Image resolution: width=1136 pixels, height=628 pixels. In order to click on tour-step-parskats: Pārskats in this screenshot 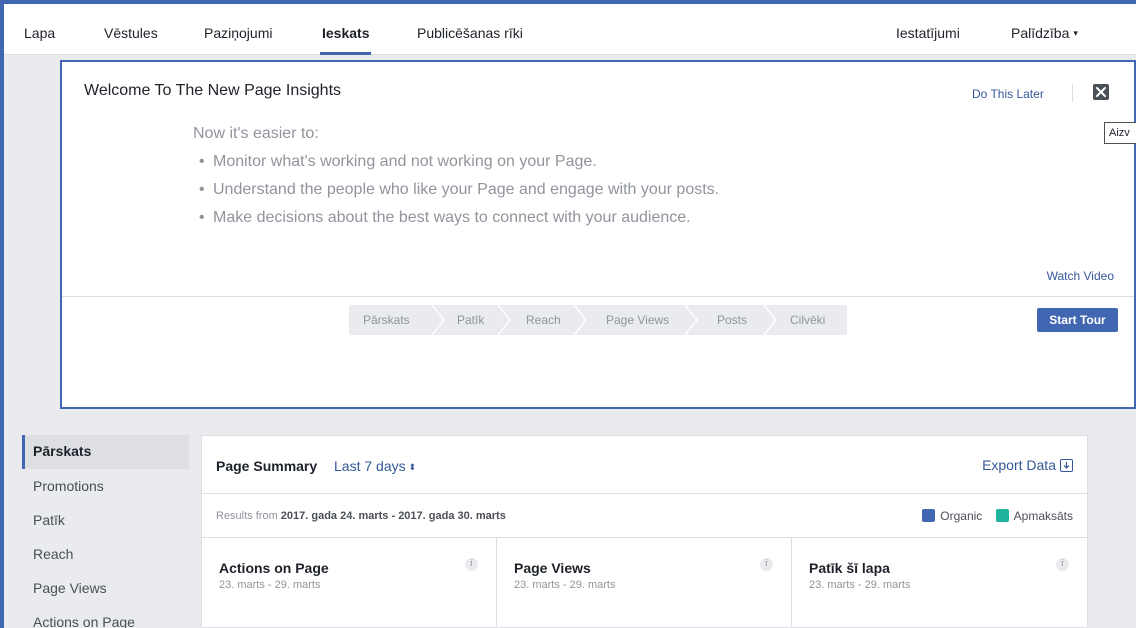, I will do `click(386, 320)`.